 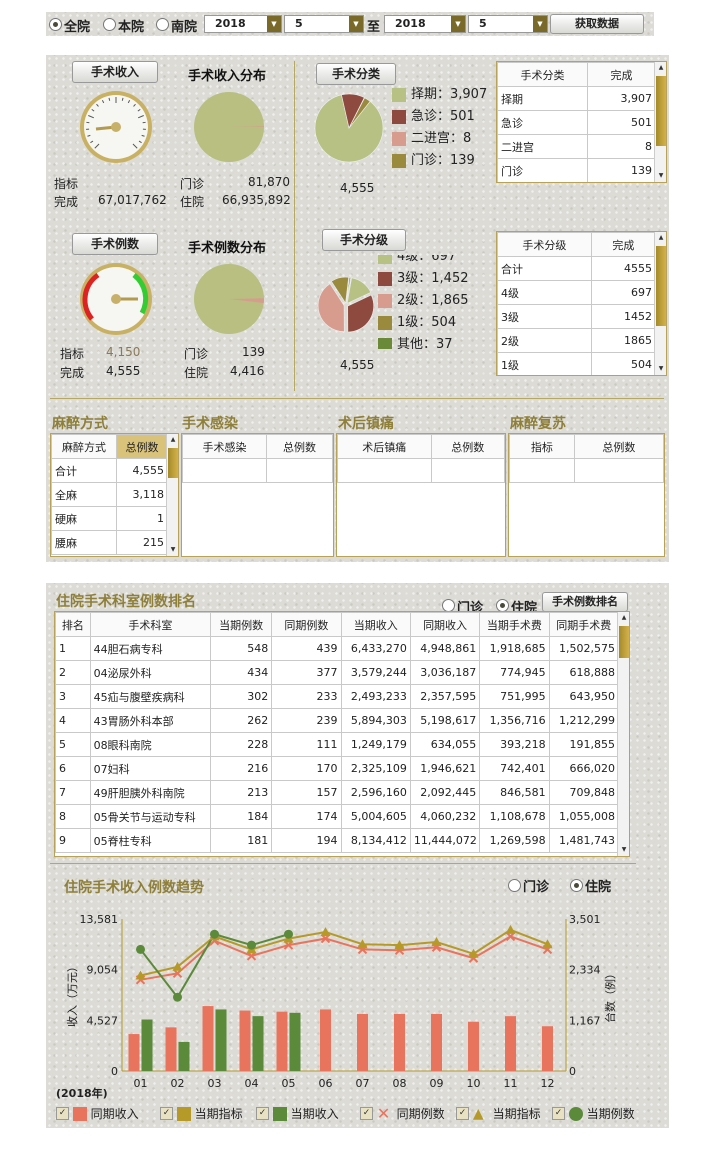 What do you see at coordinates (437, 1083) in the screenshot?
I see `x-tick-label: 09` at bounding box center [437, 1083].